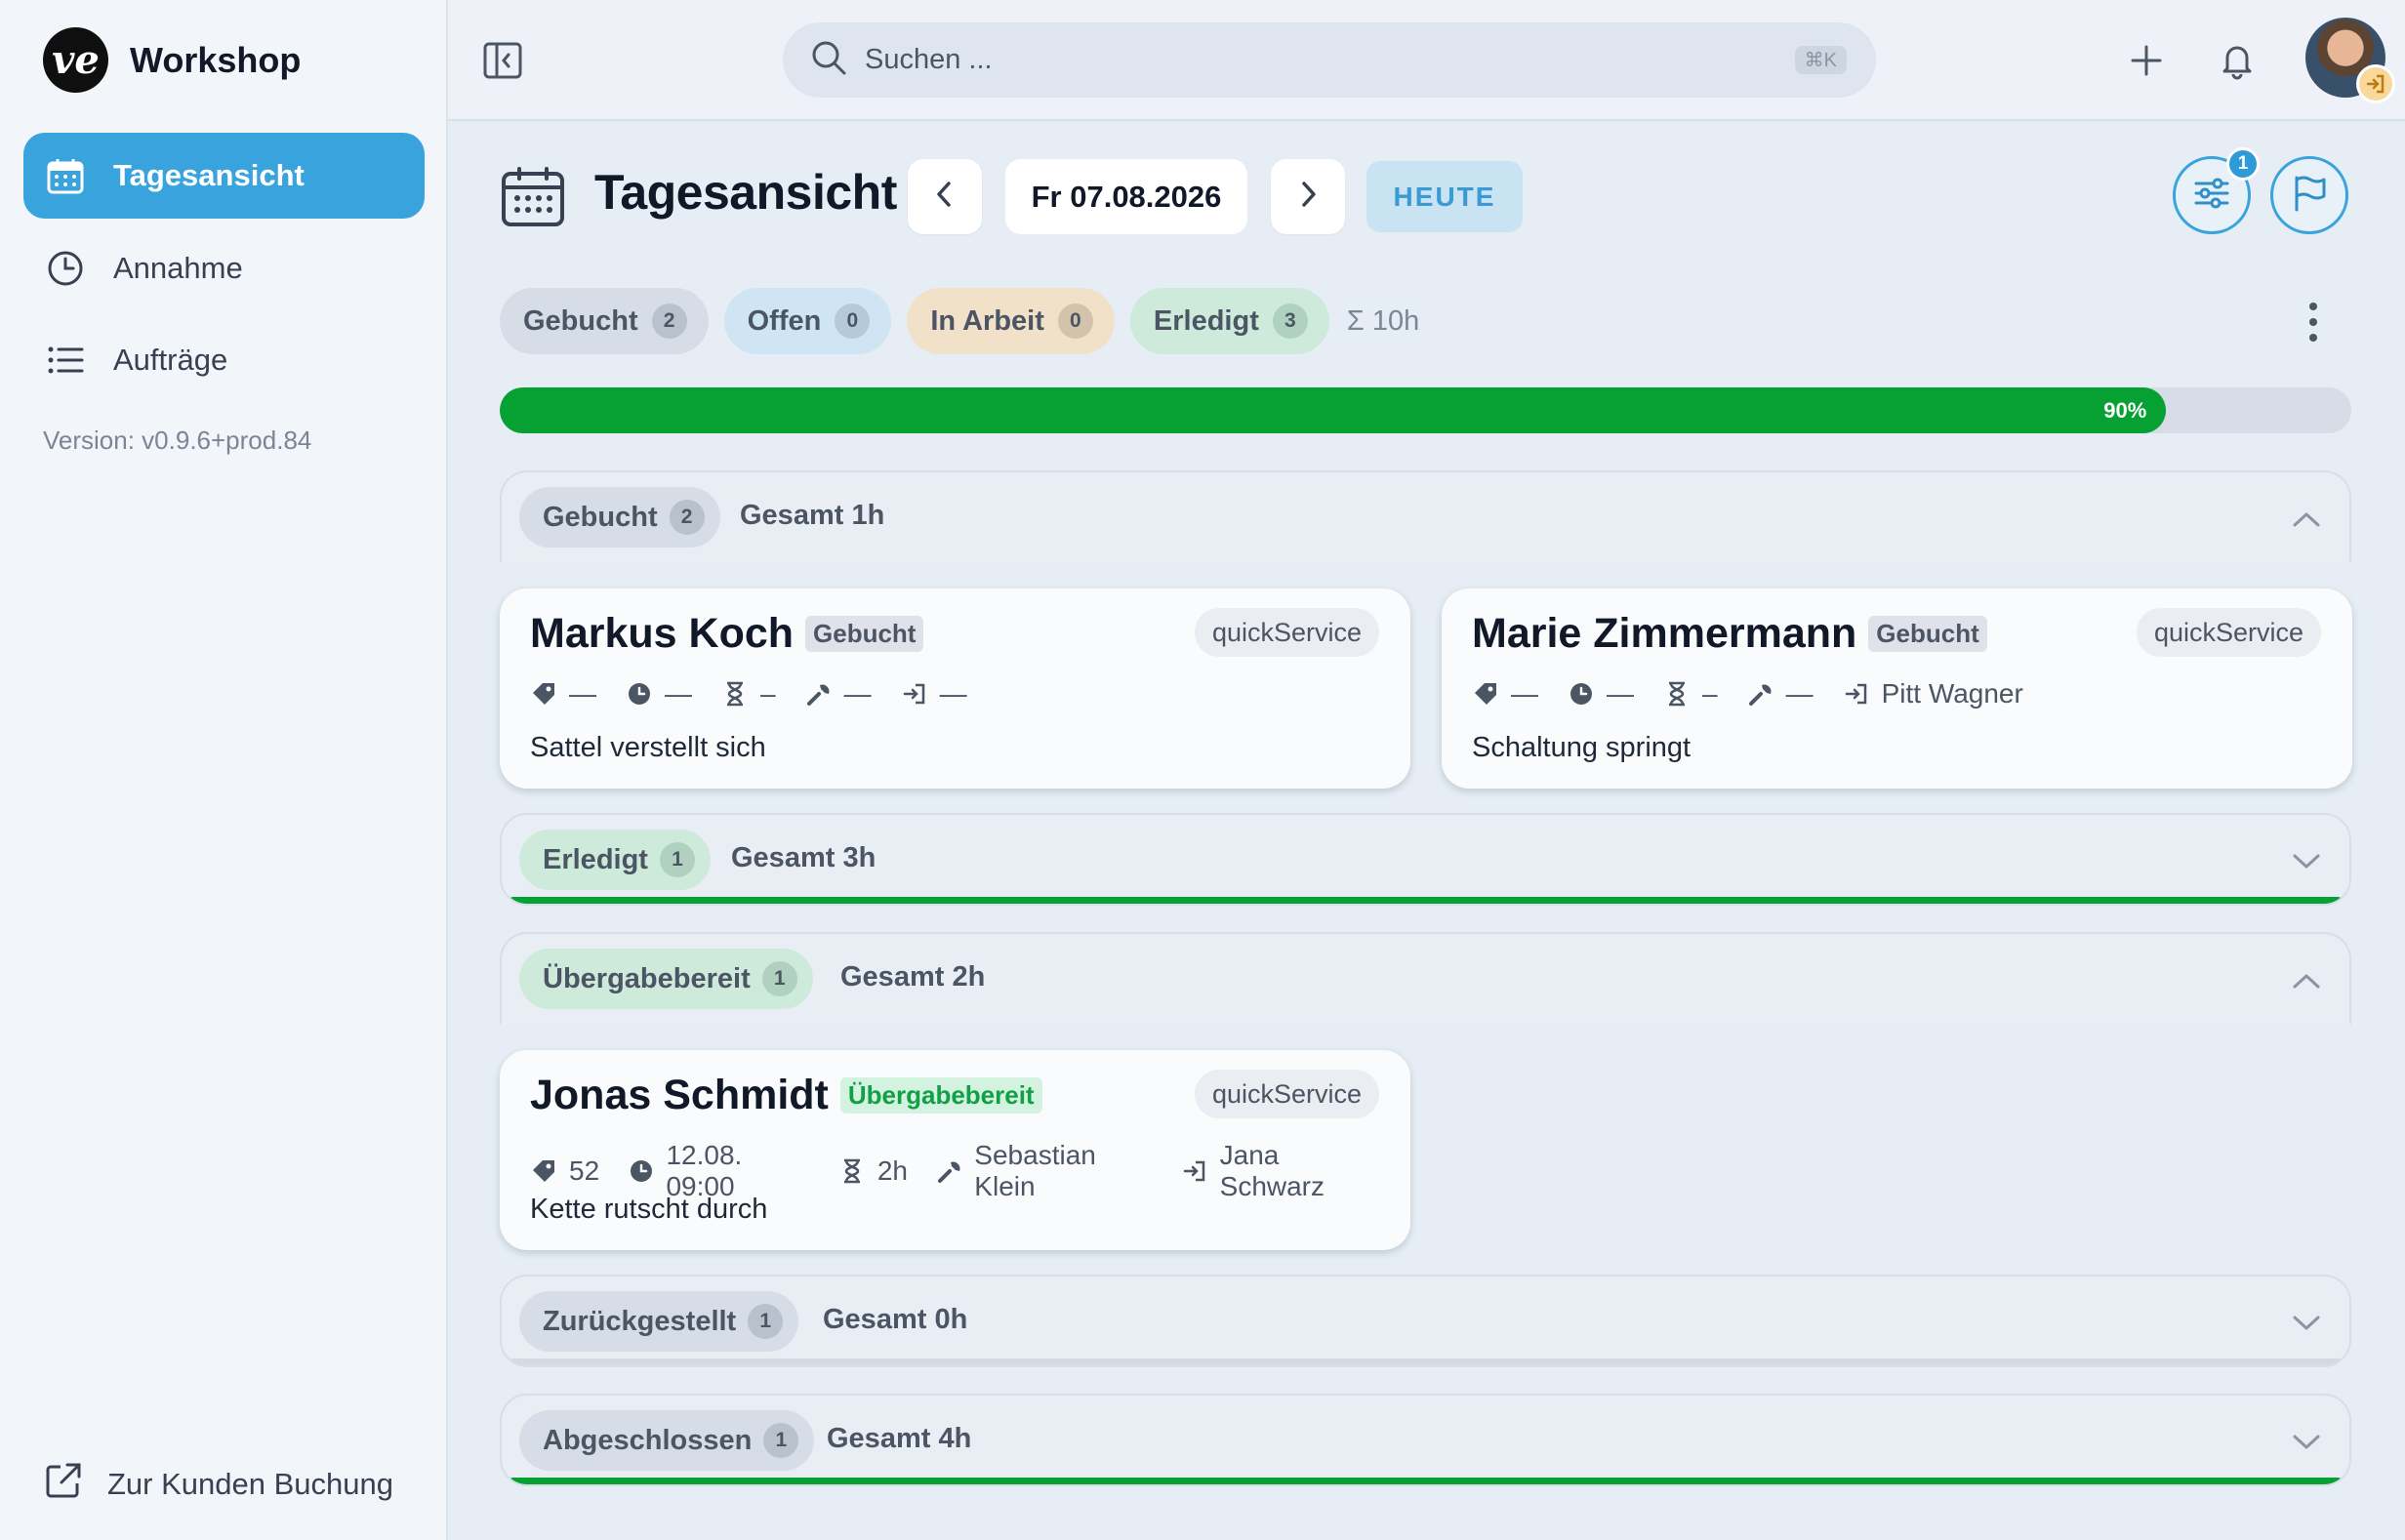 The width and height of the screenshot is (2405, 1540). I want to click on topbar: ⌘K, so click(1426, 60).